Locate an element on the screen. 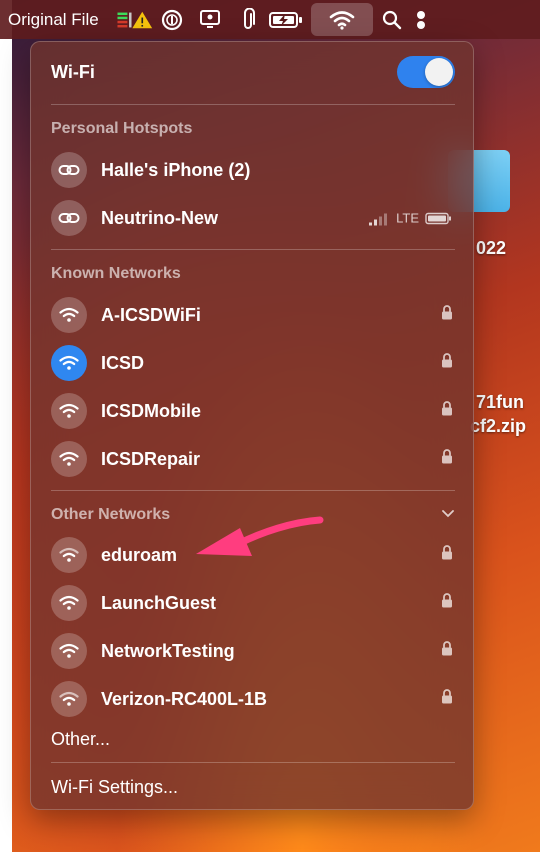 The width and height of the screenshot is (540, 852). battery-charging-icon is located at coordinates (286, 19).